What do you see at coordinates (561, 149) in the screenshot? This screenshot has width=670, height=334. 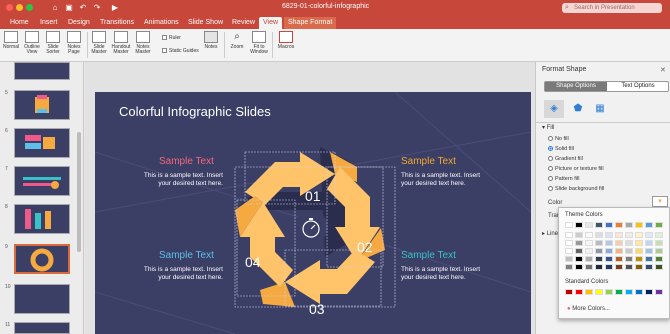 I see `solid-fill-radio: Solid fill` at bounding box center [561, 149].